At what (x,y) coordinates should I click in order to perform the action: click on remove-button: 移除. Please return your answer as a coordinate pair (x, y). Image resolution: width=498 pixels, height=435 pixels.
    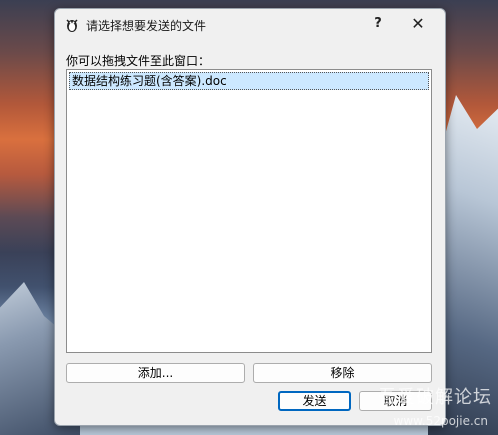
    Looking at the image, I should click on (342, 373).